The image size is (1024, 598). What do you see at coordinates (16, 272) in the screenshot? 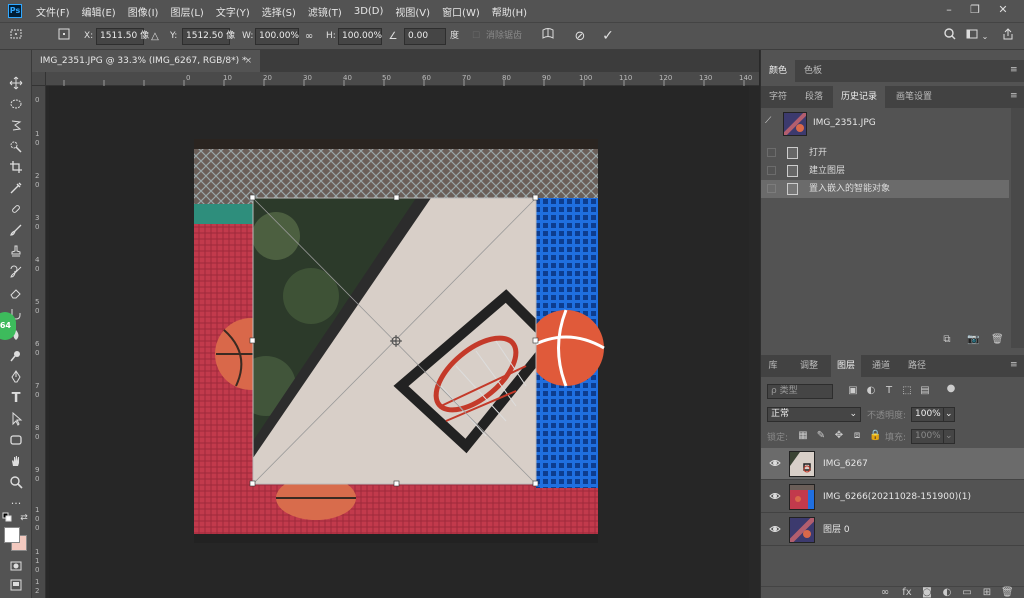
I see `history-brush-tool-icon` at bounding box center [16, 272].